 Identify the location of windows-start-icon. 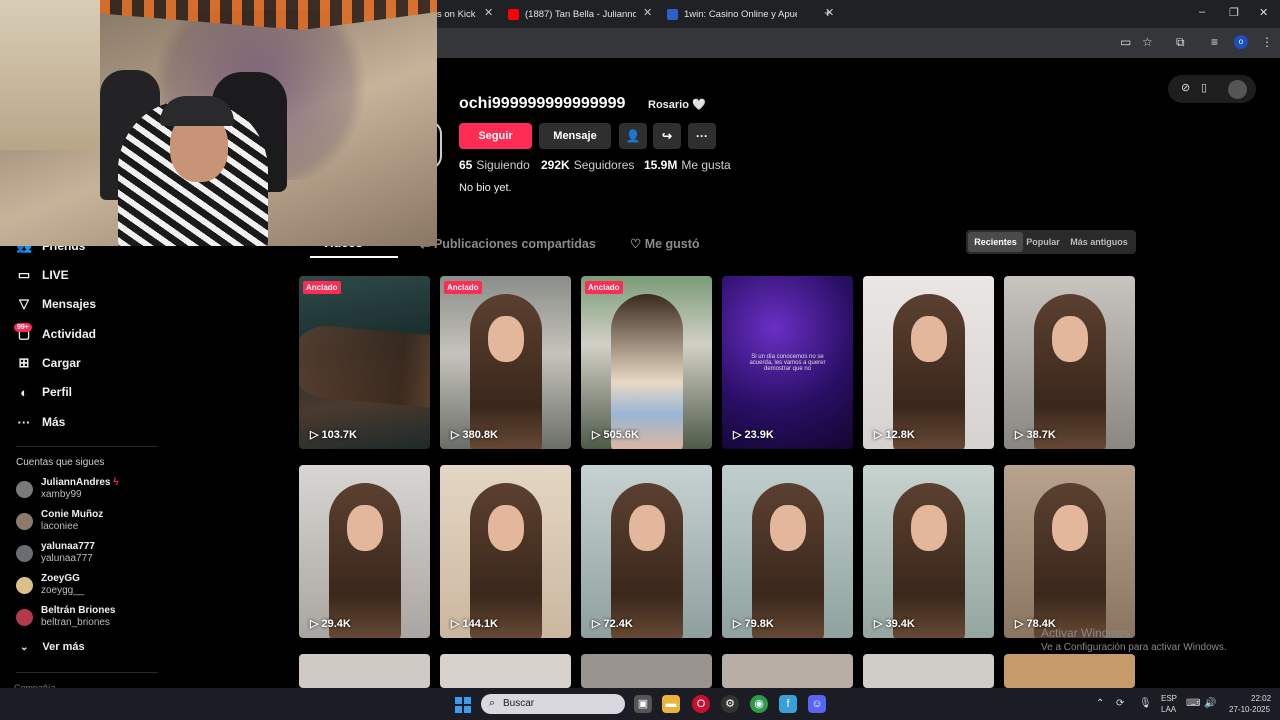
(463, 705).